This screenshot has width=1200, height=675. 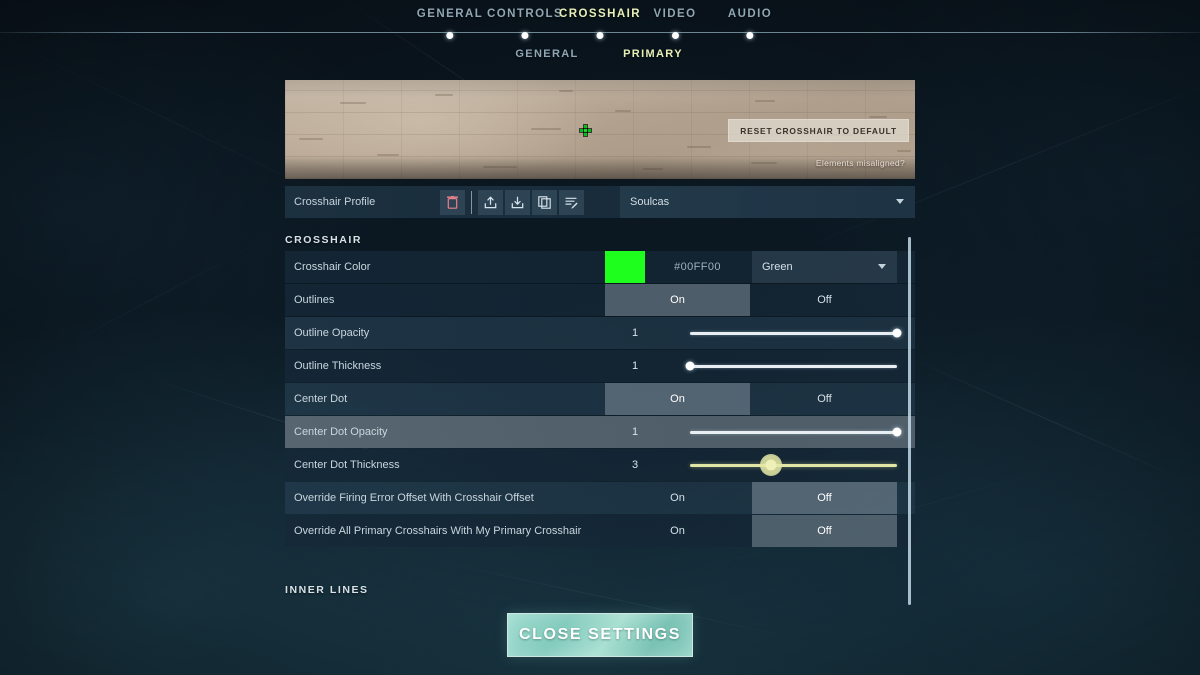 What do you see at coordinates (335, 202) in the screenshot?
I see `crosshair-profile-label: Crosshair Profile` at bounding box center [335, 202].